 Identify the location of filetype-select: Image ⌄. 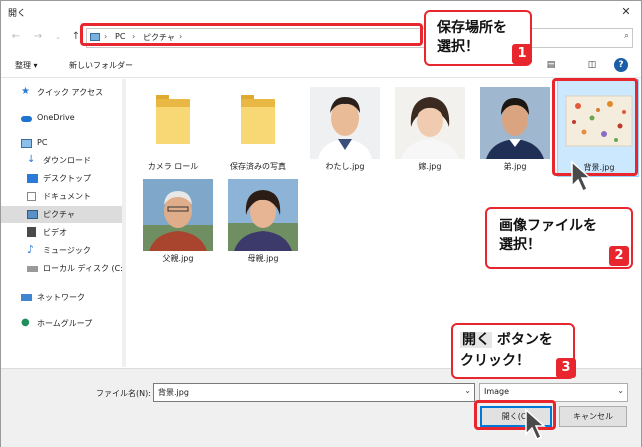
(553, 392).